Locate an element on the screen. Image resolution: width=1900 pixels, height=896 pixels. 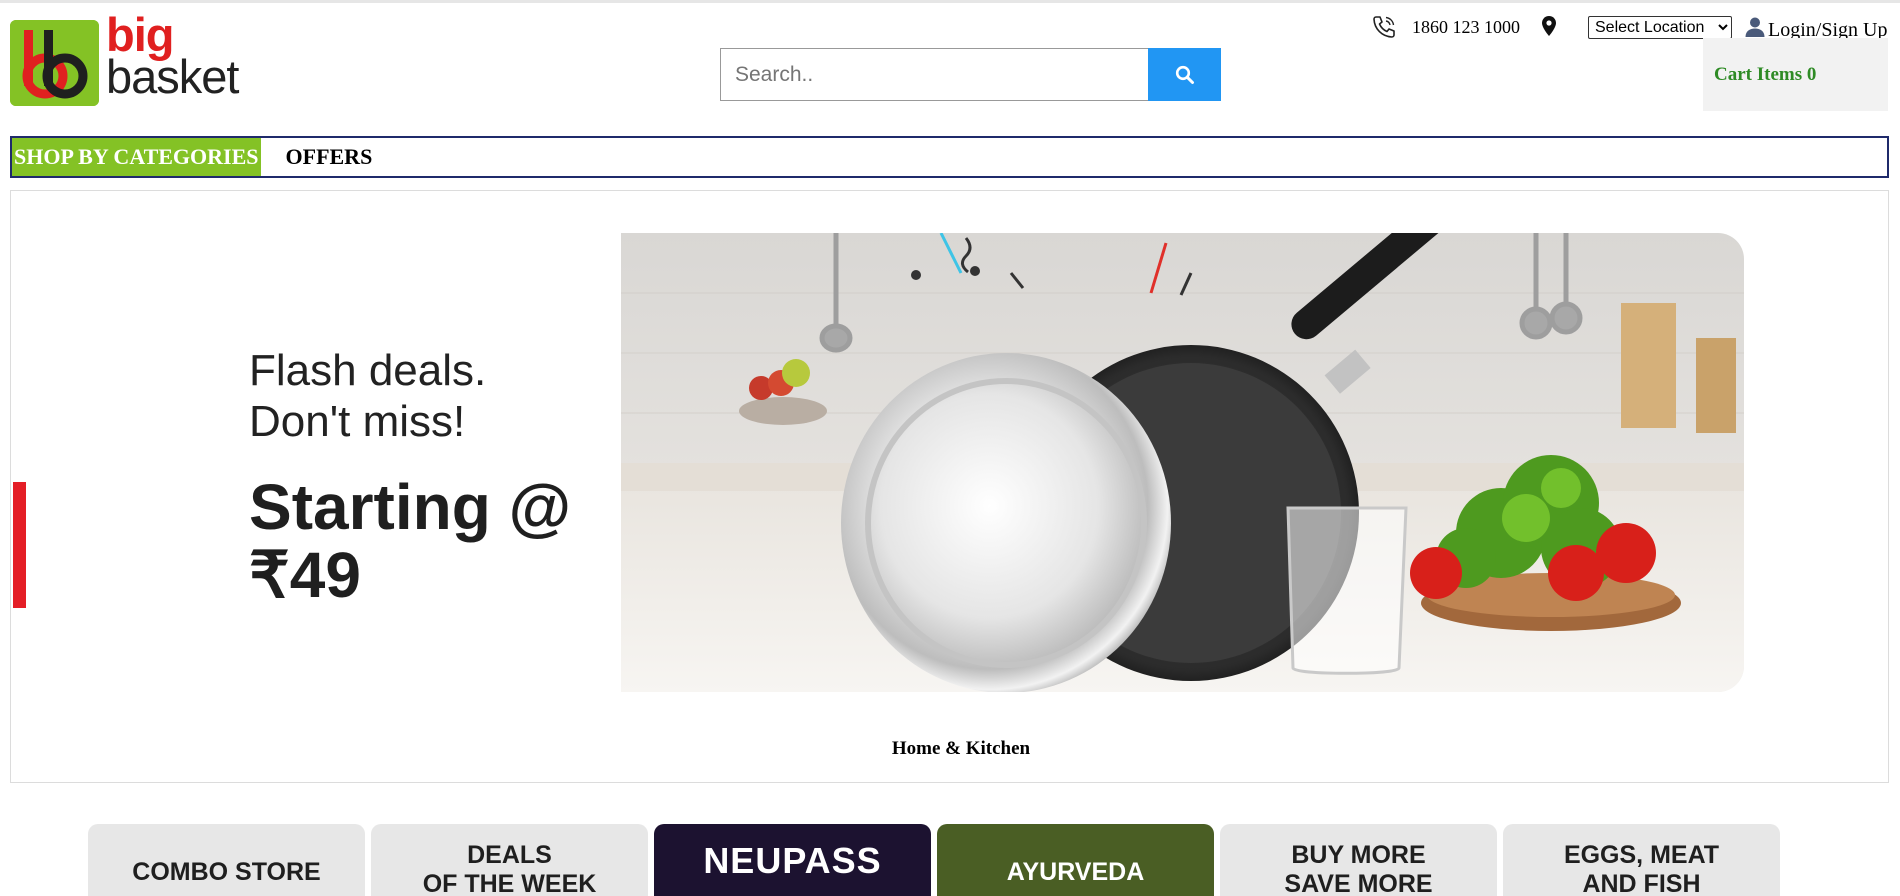
tile-deals-of-the-week: DEALS OF THE WEEK is located at coordinates (509, 860).